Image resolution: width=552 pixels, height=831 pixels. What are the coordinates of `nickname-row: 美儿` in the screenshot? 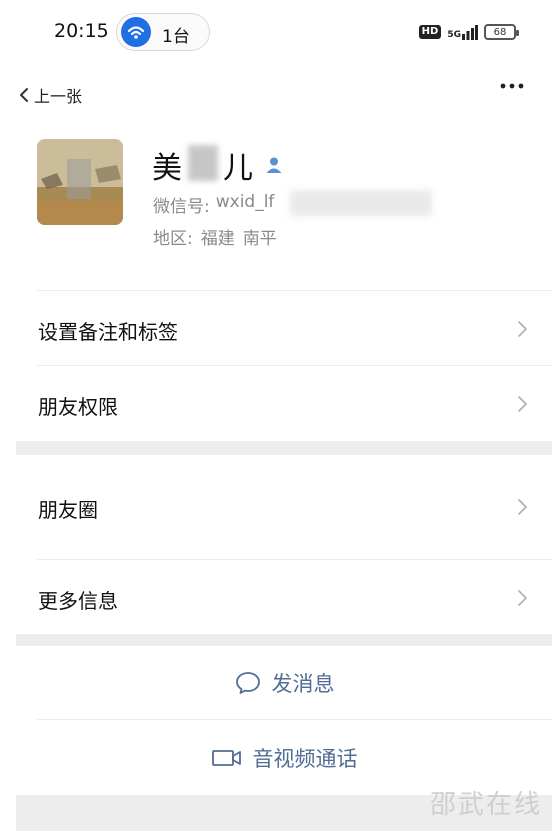 It's located at (218, 165).